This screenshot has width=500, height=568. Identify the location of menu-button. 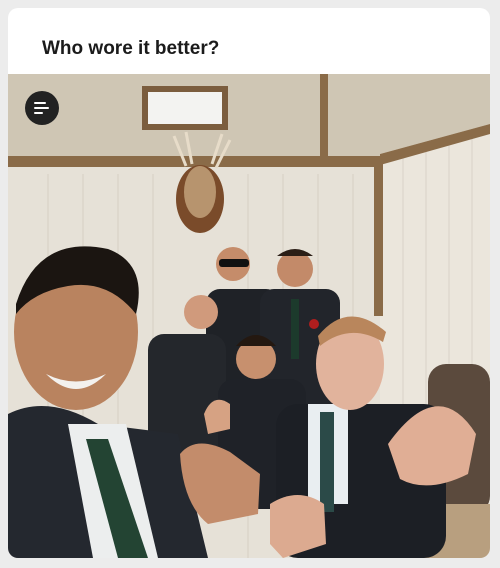
(42, 108).